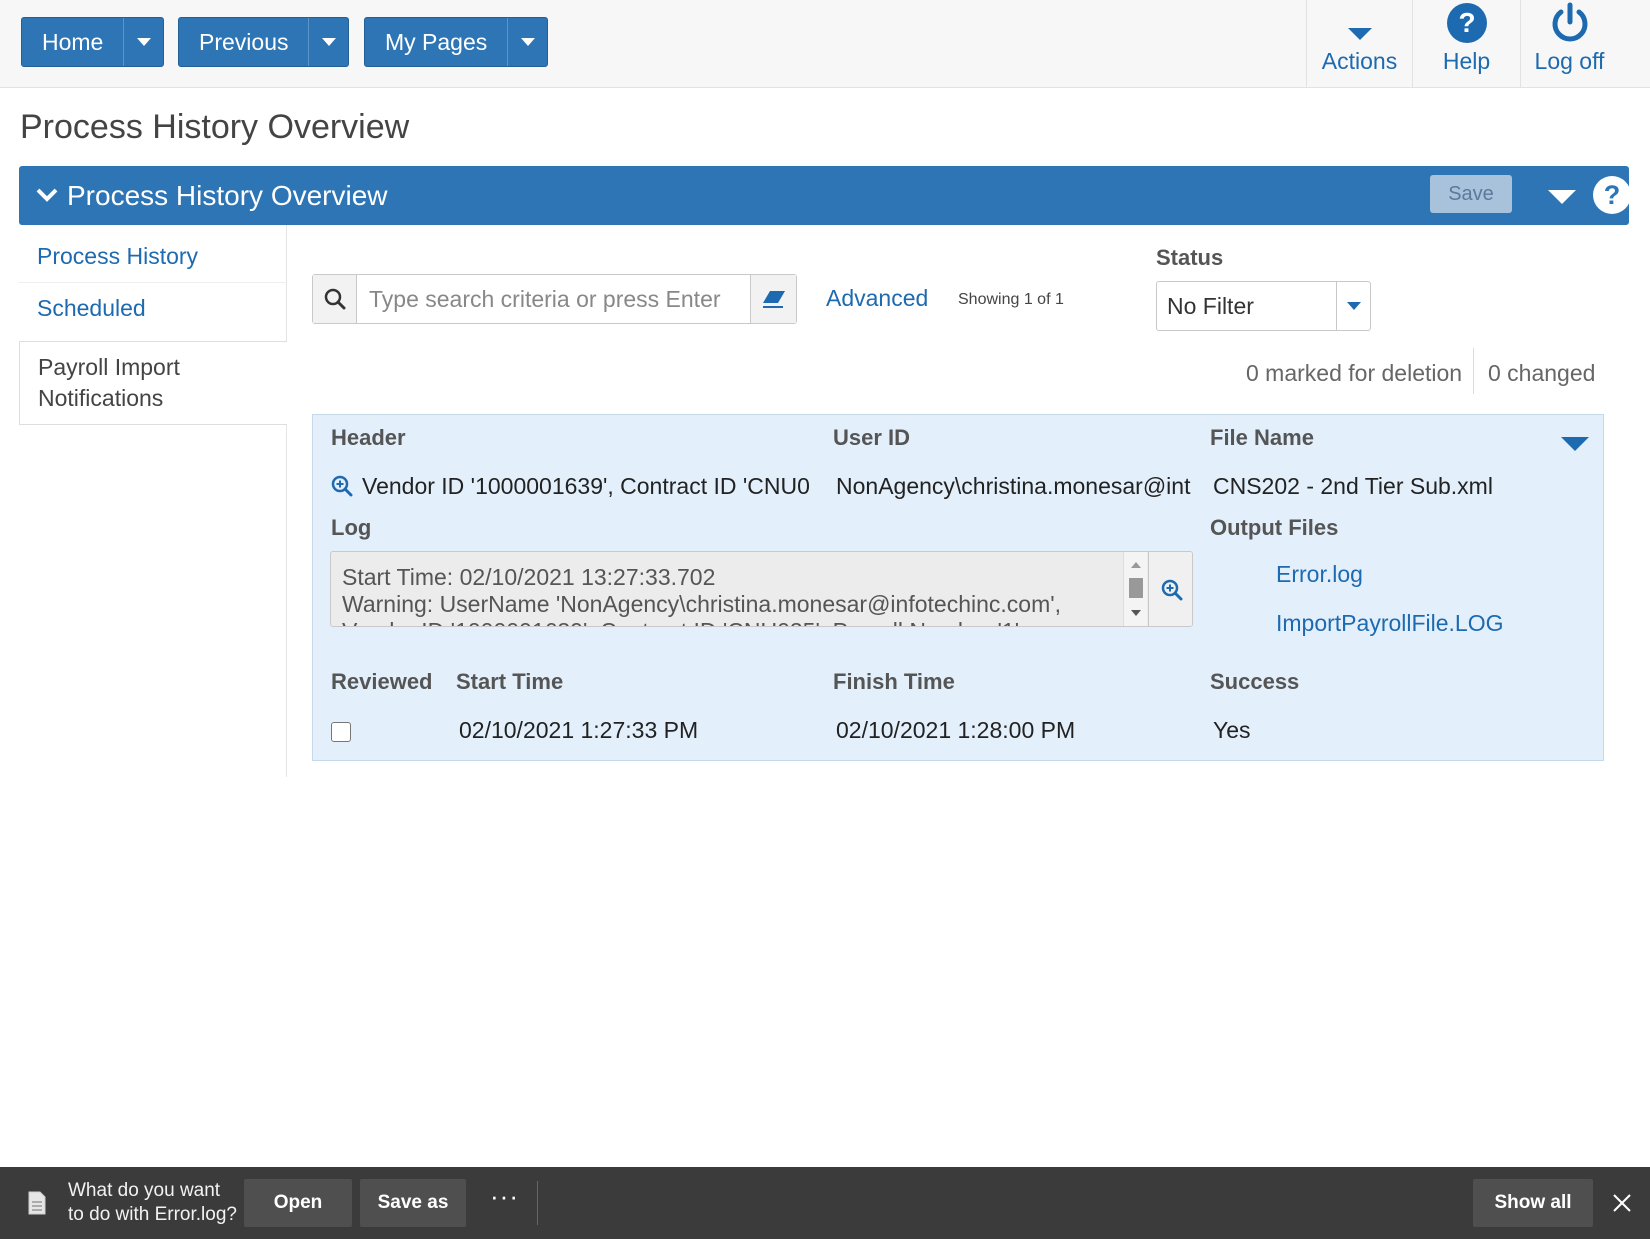  I want to click on more-options-button: ···, so click(504, 1196).